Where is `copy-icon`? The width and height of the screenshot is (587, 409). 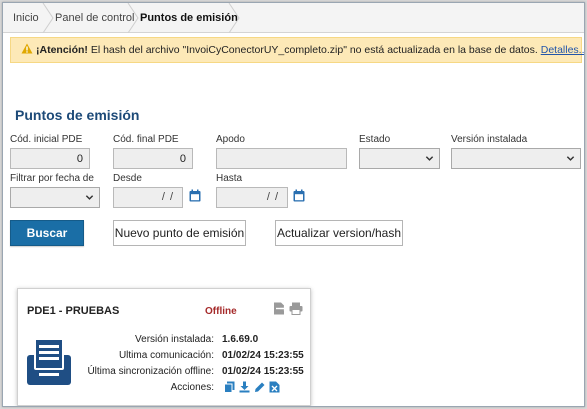 copy-icon is located at coordinates (229, 387).